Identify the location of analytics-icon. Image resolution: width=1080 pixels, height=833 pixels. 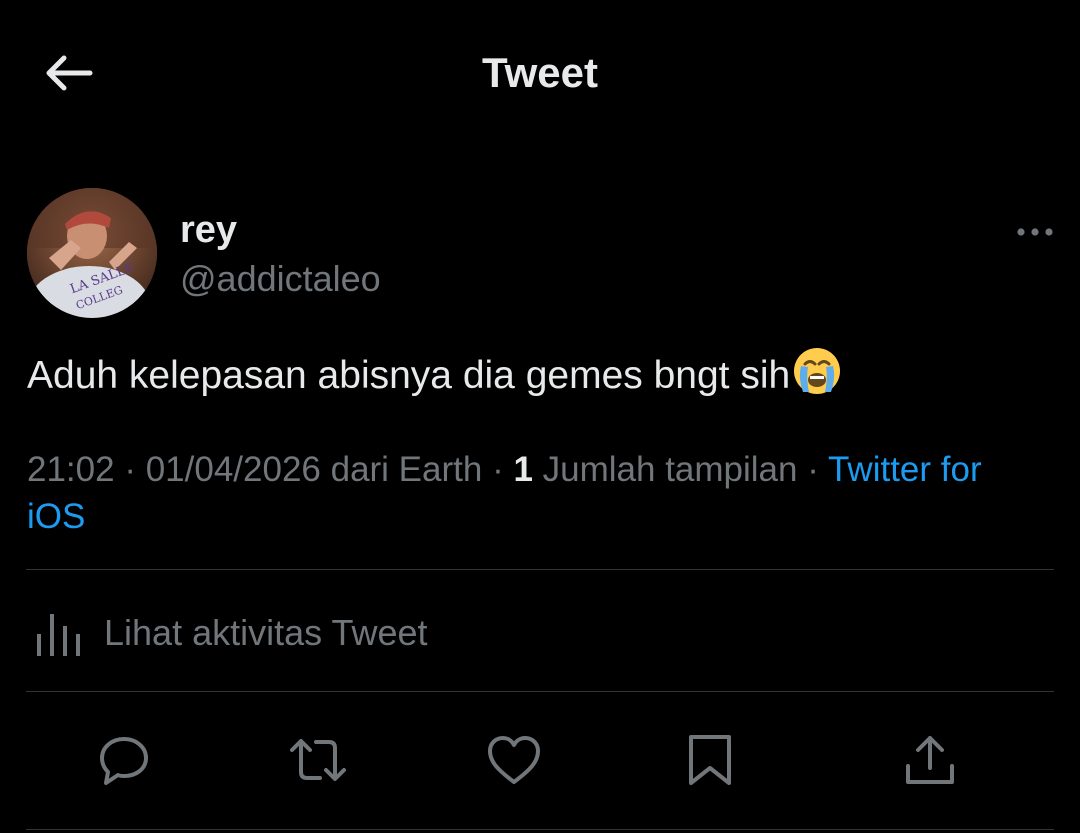
(58, 635).